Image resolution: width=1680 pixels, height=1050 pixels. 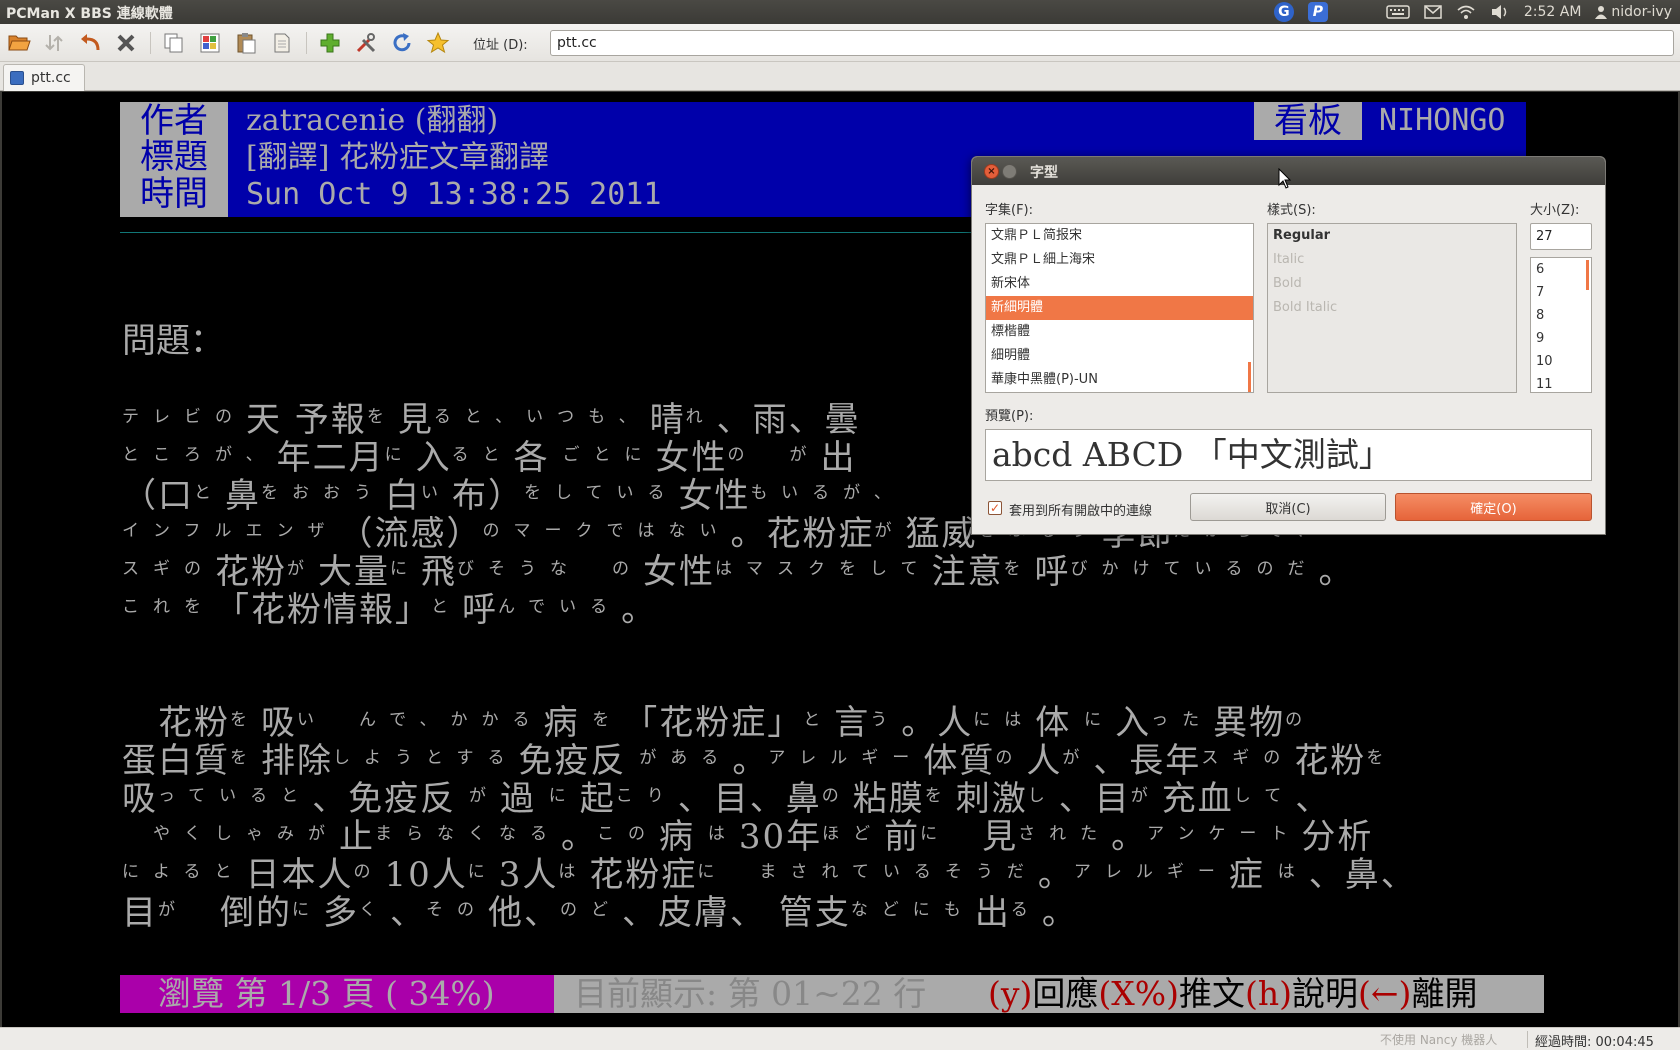 What do you see at coordinates (1444, 993) in the screenshot?
I see `leave-label: 離開` at bounding box center [1444, 993].